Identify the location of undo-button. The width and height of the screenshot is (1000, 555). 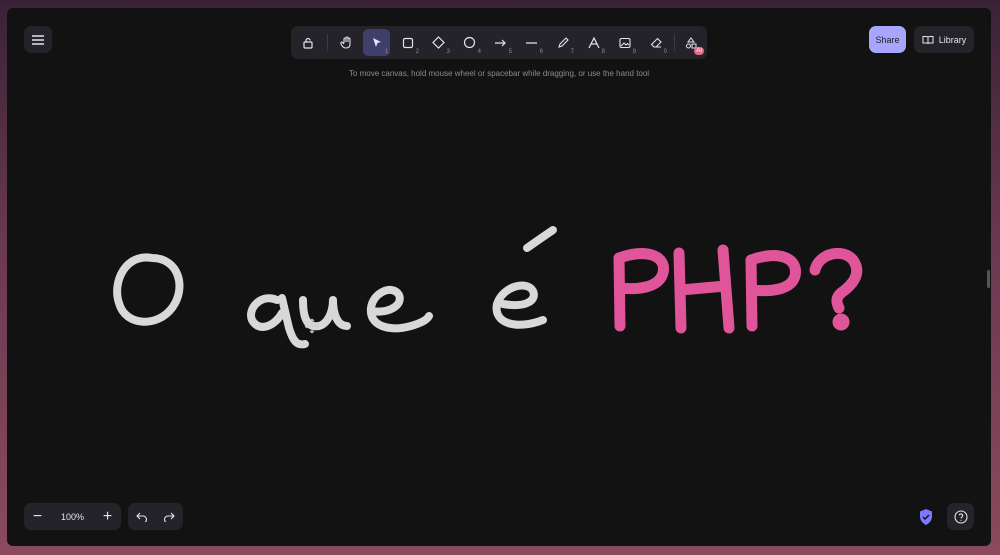
(142, 516).